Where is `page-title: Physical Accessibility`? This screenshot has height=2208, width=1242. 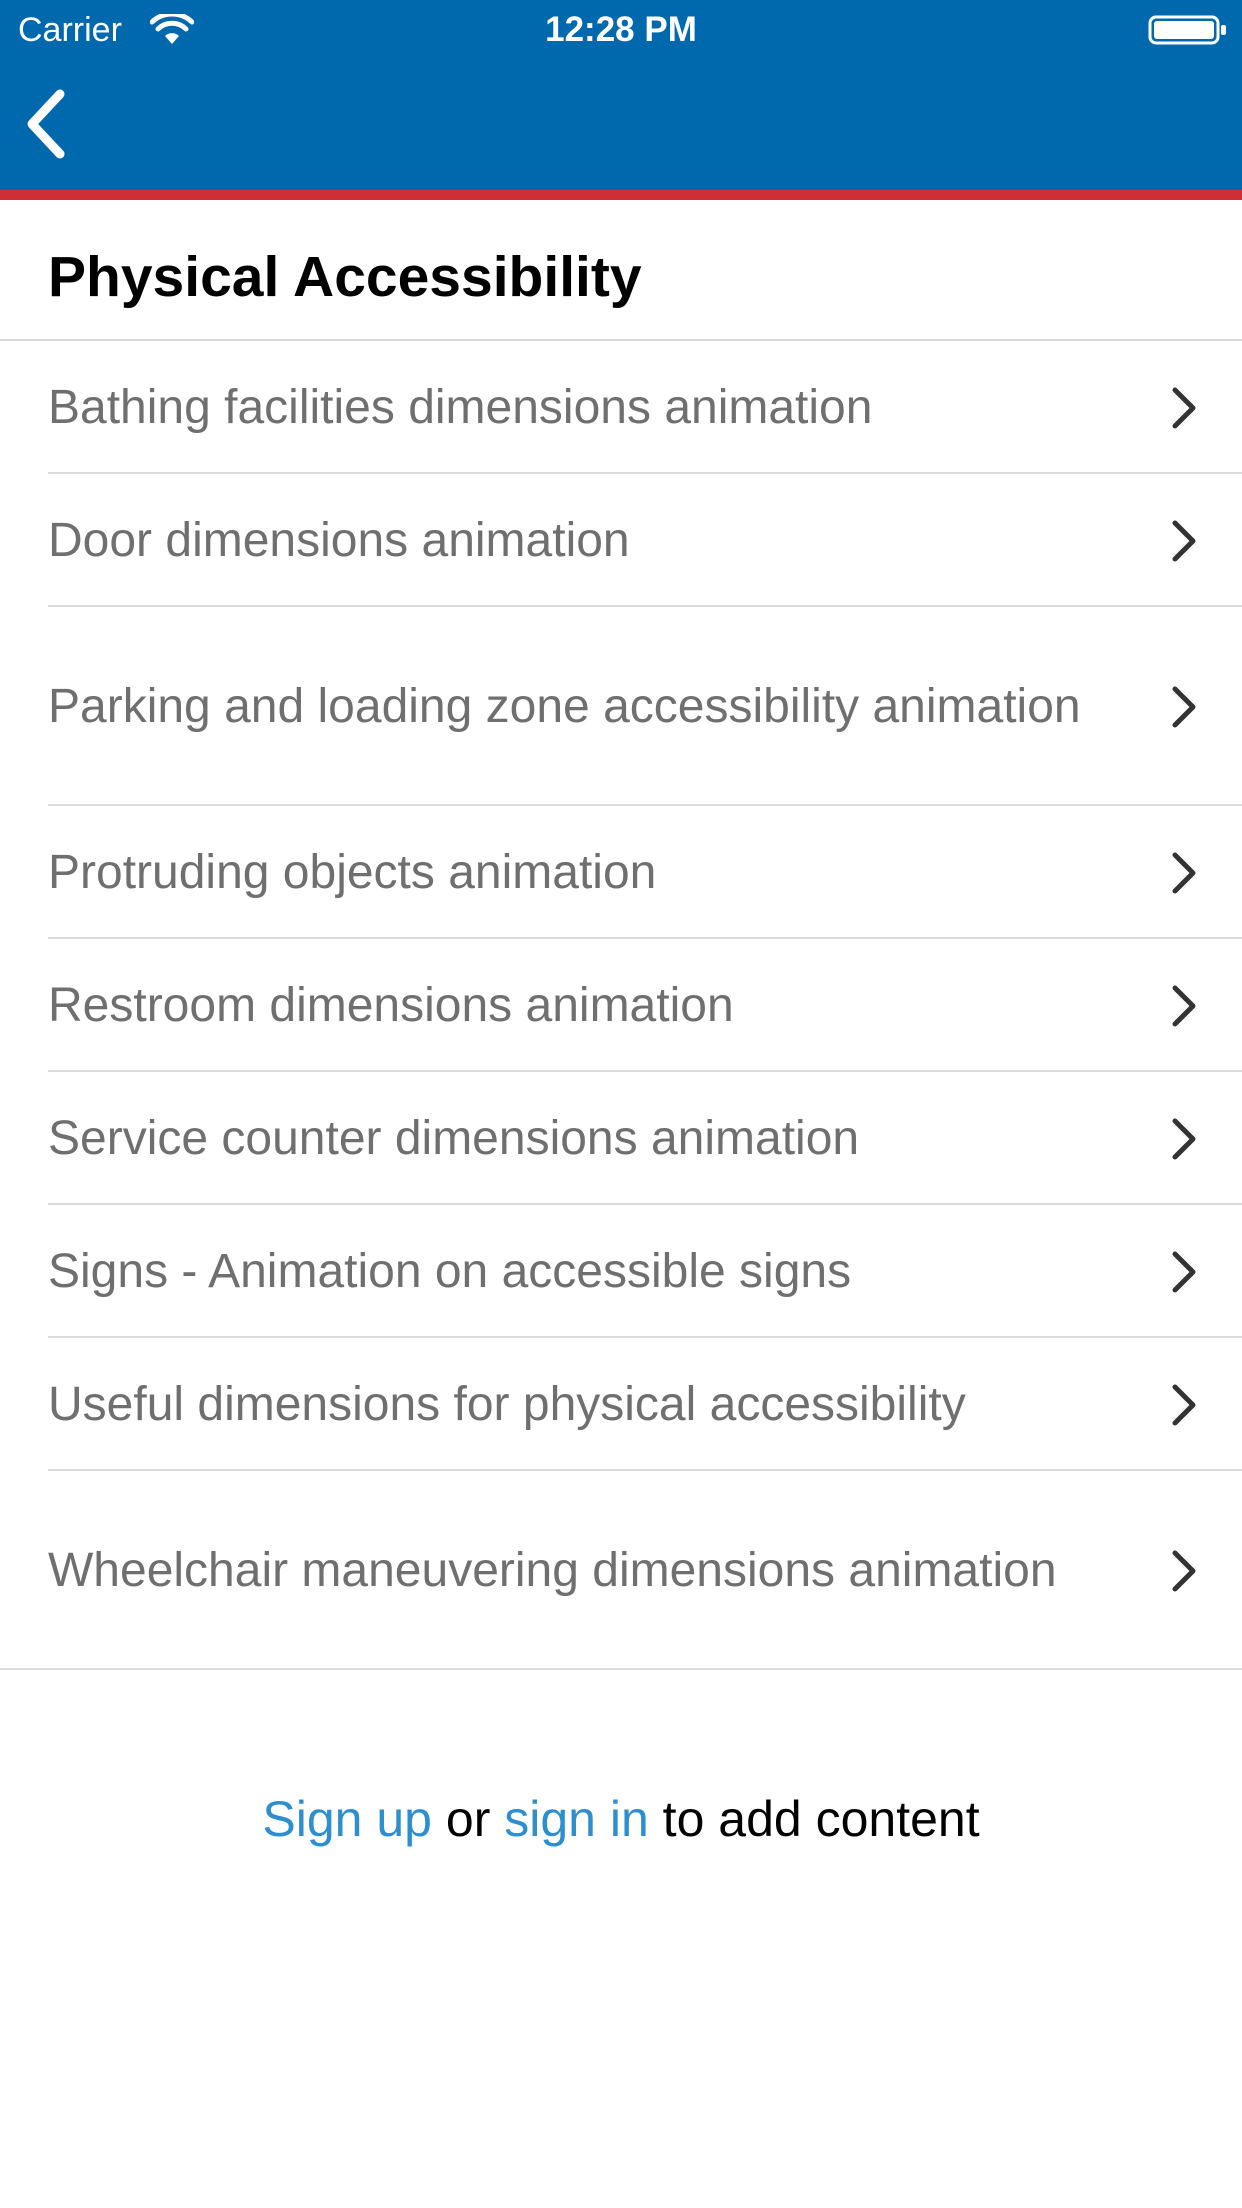 page-title: Physical Accessibility is located at coordinates (345, 277).